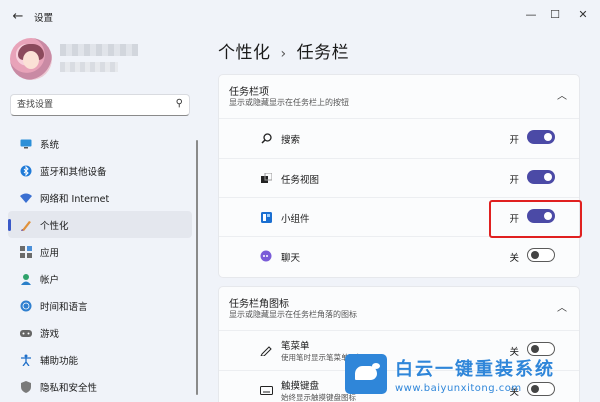 This screenshot has width=600, height=402. I want to click on bird-logo-icon, so click(366, 374).